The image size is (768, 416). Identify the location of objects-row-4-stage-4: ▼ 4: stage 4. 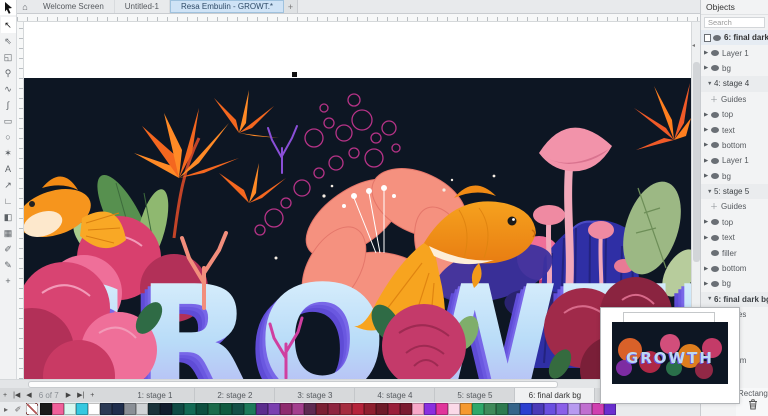
(734, 84).